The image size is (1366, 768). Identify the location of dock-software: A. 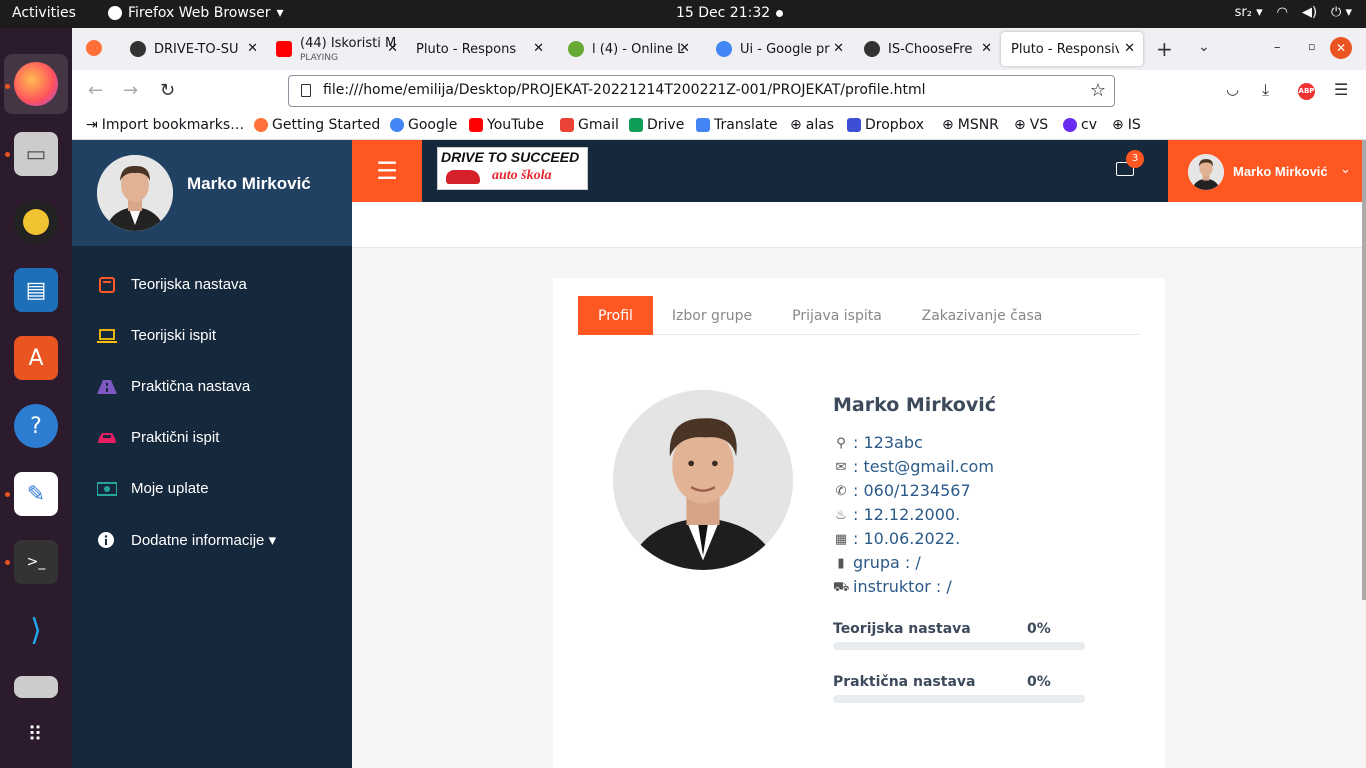
(36, 358).